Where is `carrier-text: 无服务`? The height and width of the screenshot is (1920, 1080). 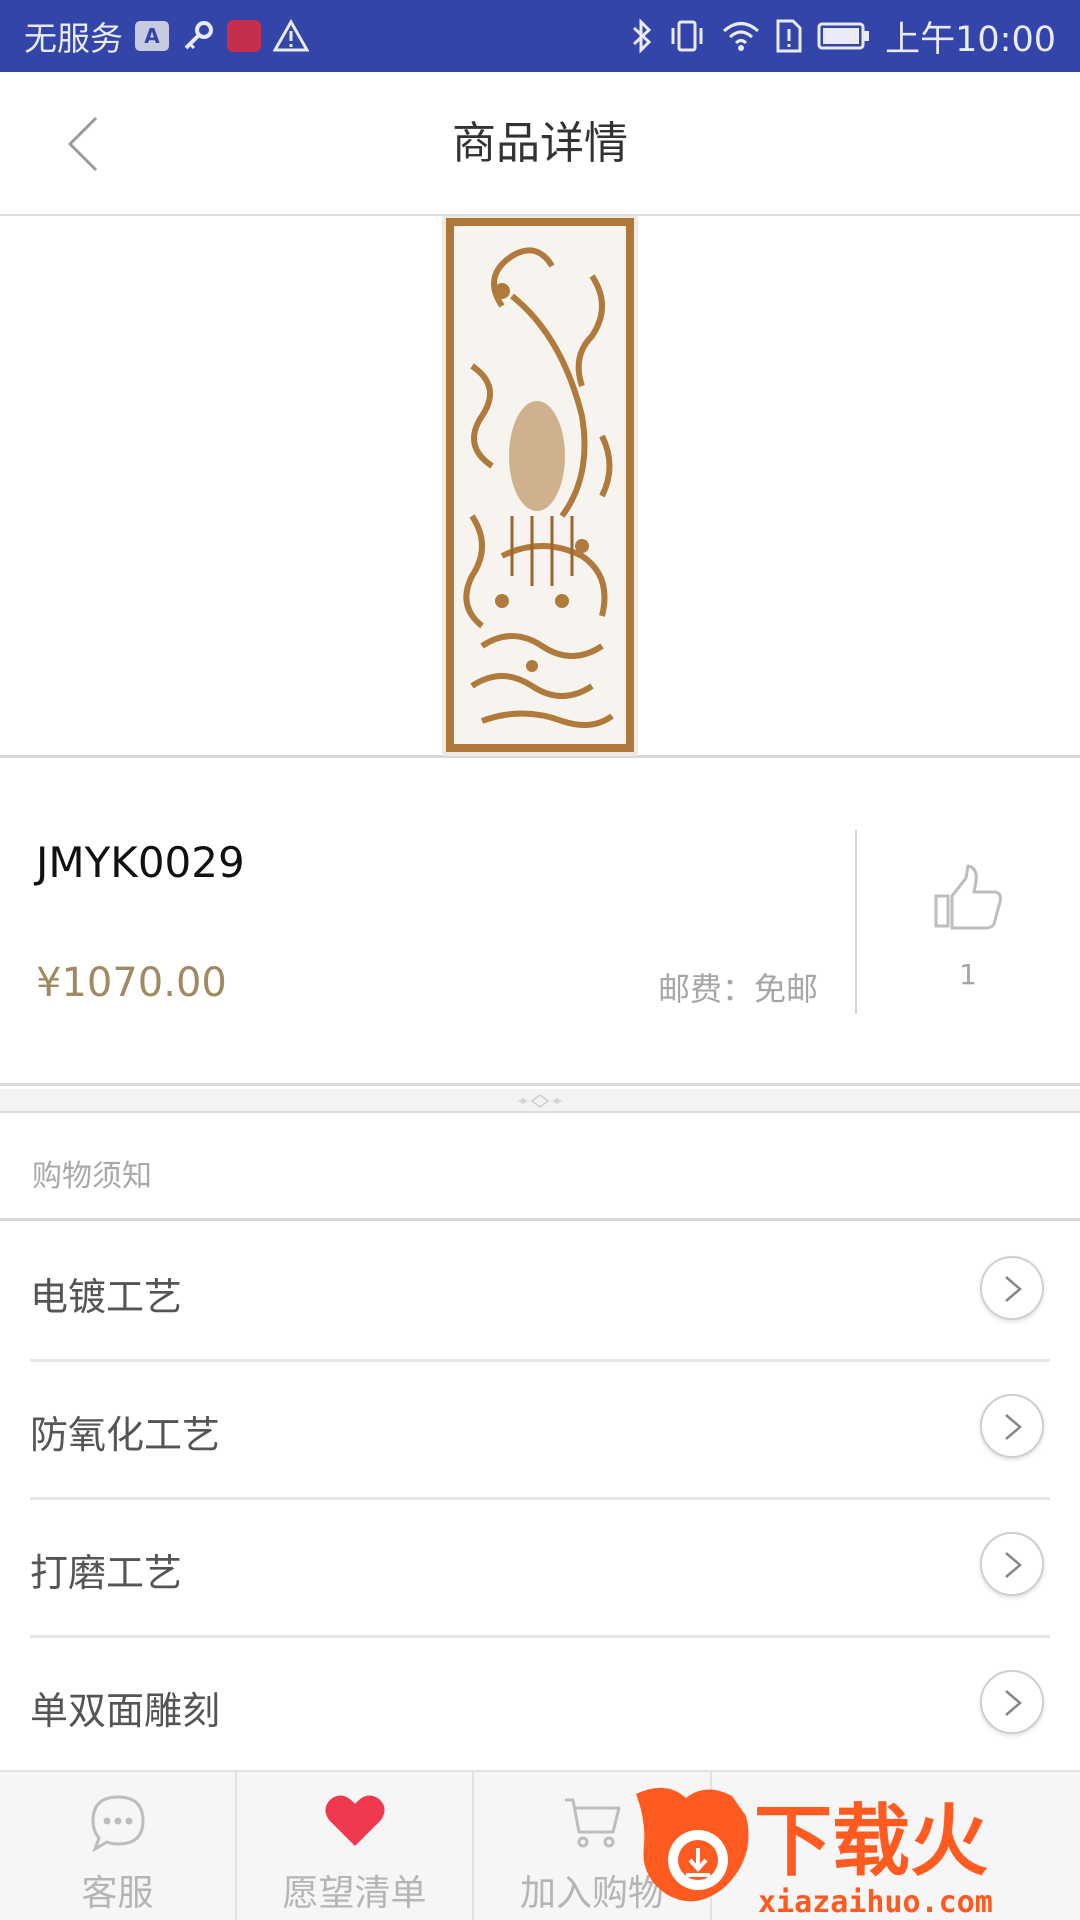
carrier-text: 无服务 is located at coordinates (73, 38).